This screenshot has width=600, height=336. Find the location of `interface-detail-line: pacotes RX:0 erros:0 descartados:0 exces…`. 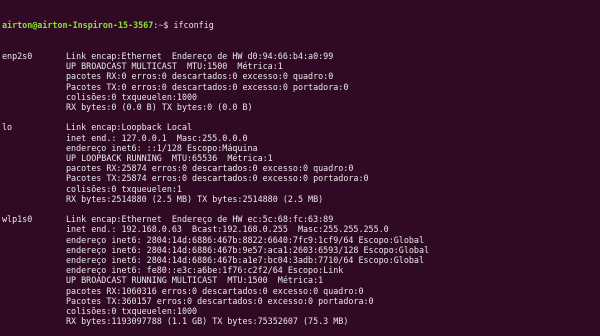

interface-detail-line: pacotes RX:0 erros:0 descartados:0 exces… is located at coordinates (200, 76).